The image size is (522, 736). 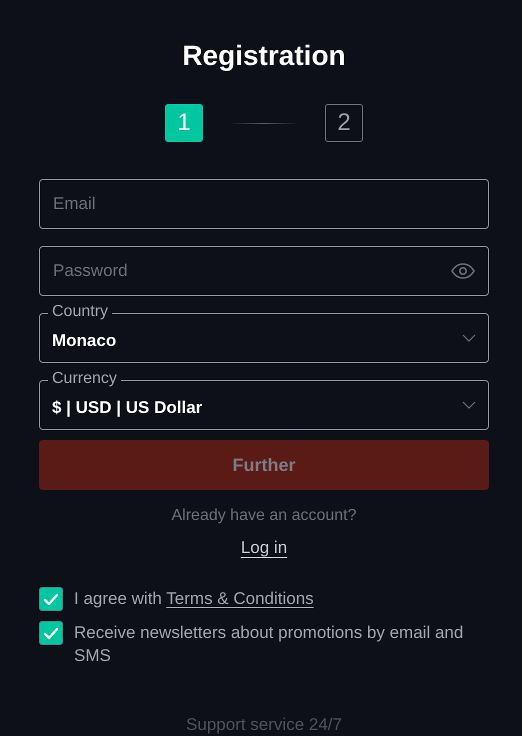 I want to click on field-value: Monaco, so click(x=85, y=340).